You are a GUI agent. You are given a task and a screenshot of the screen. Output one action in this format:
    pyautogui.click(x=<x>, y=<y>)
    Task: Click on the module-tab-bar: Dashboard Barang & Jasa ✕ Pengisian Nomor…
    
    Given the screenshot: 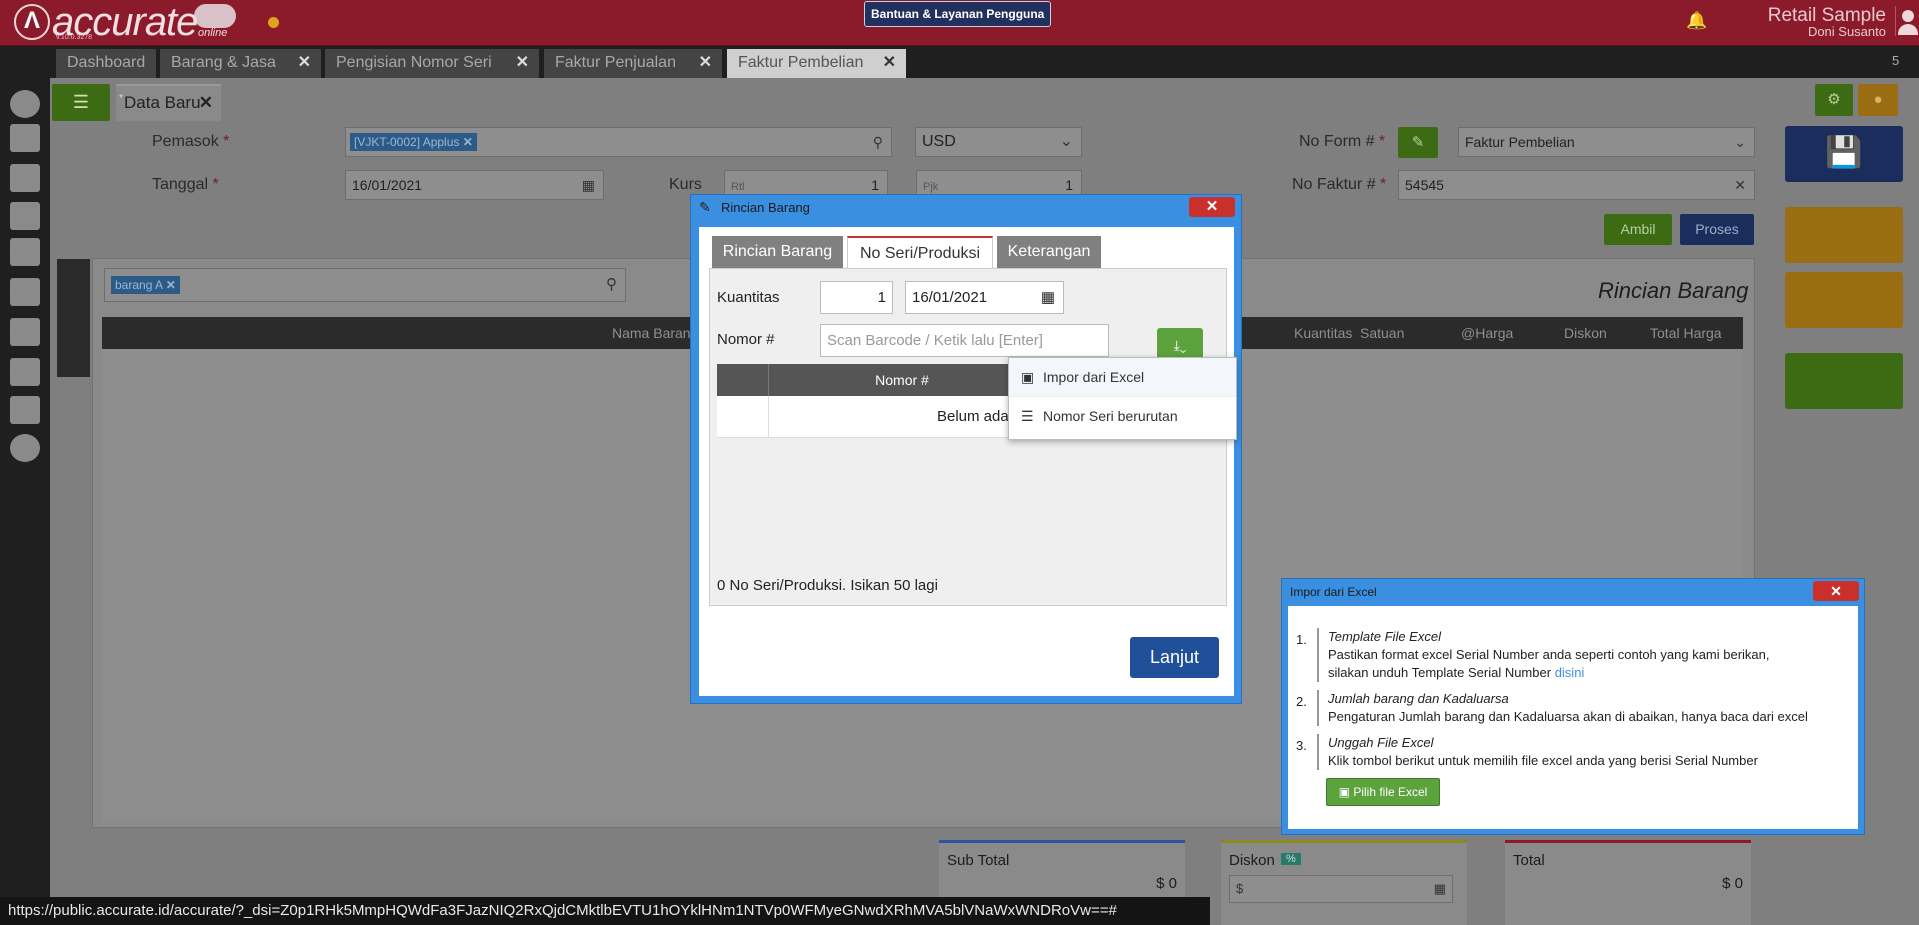 What is the action you would take?
    pyautogui.click(x=959, y=62)
    